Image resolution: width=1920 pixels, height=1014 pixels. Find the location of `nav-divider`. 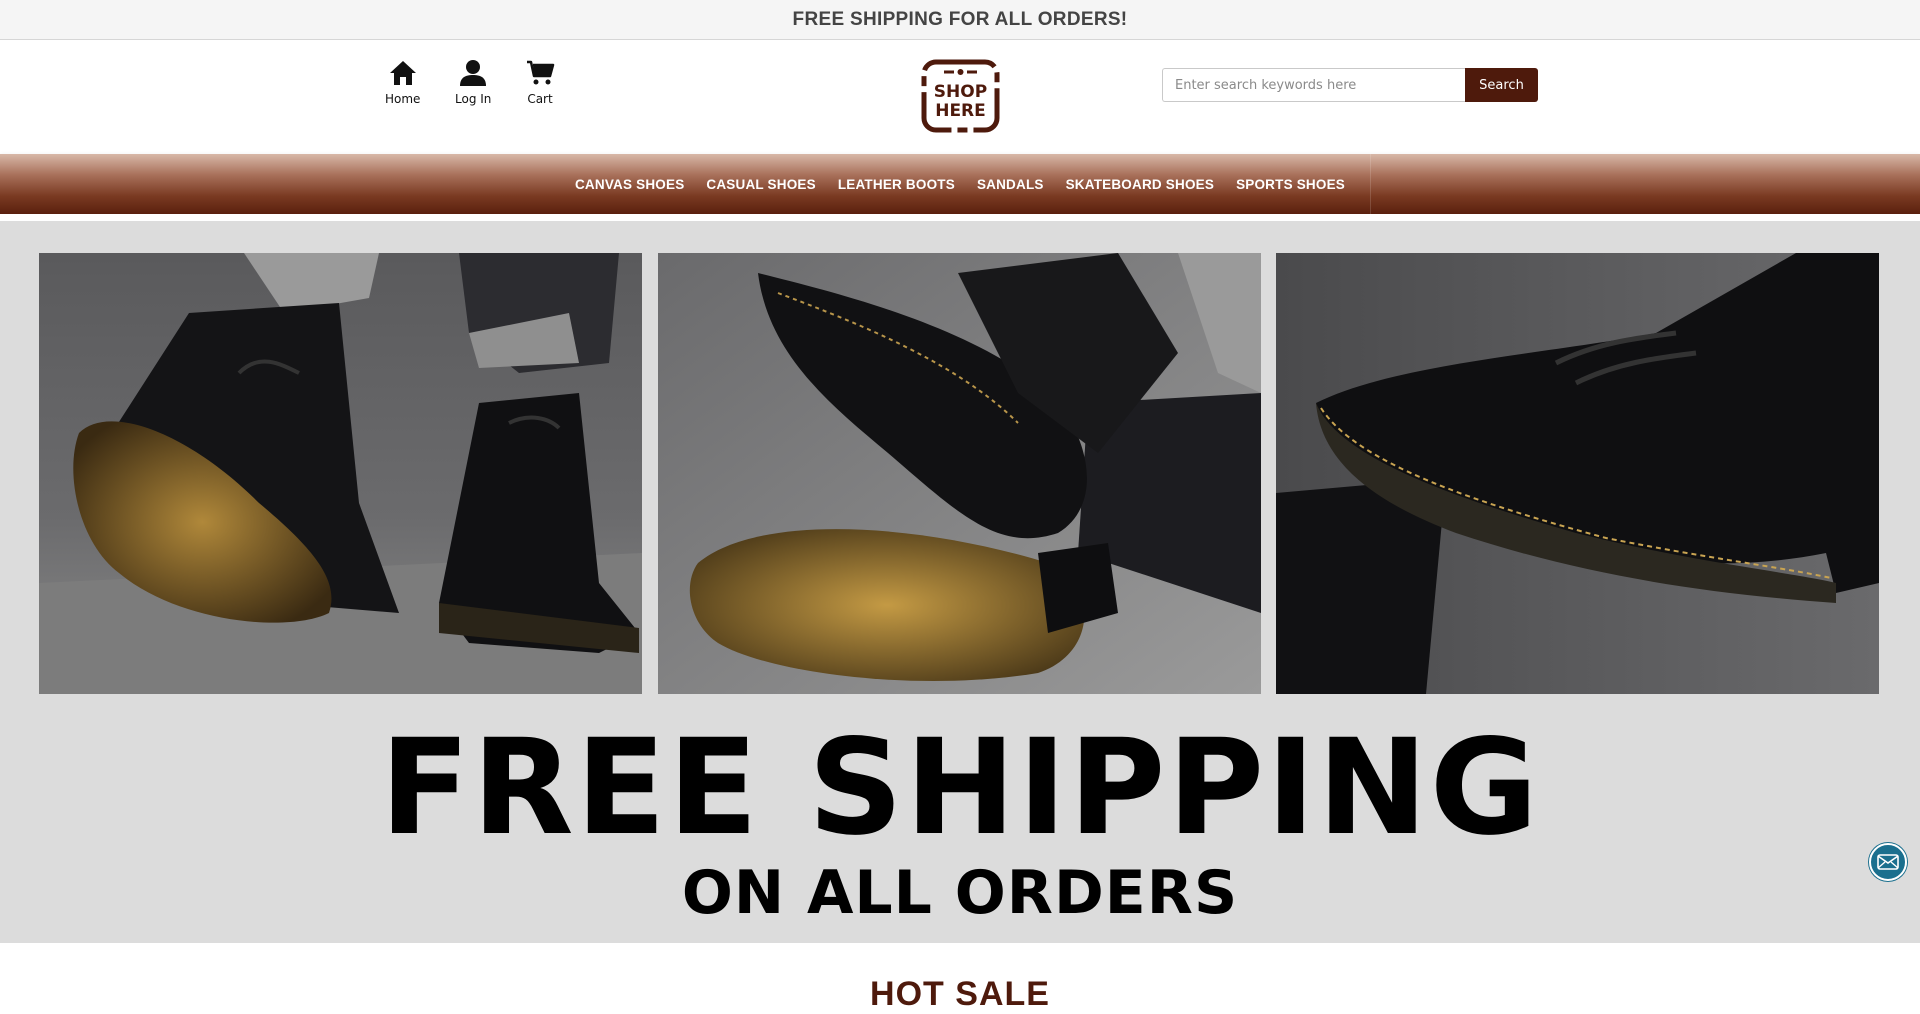

nav-divider is located at coordinates (1370, 184).